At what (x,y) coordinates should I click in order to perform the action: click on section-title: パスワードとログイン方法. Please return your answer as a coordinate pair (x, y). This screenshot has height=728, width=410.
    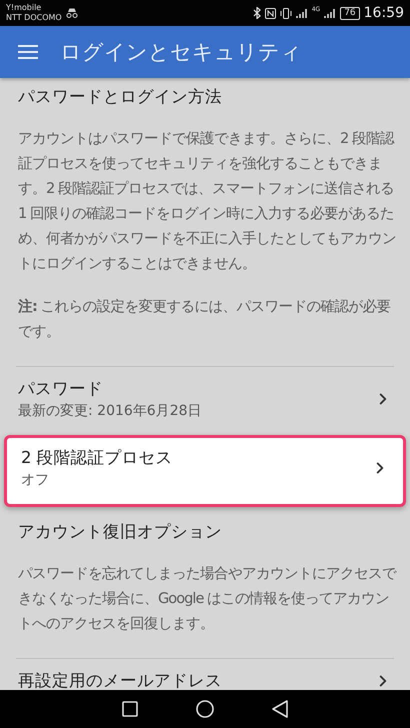
    Looking at the image, I should click on (120, 97).